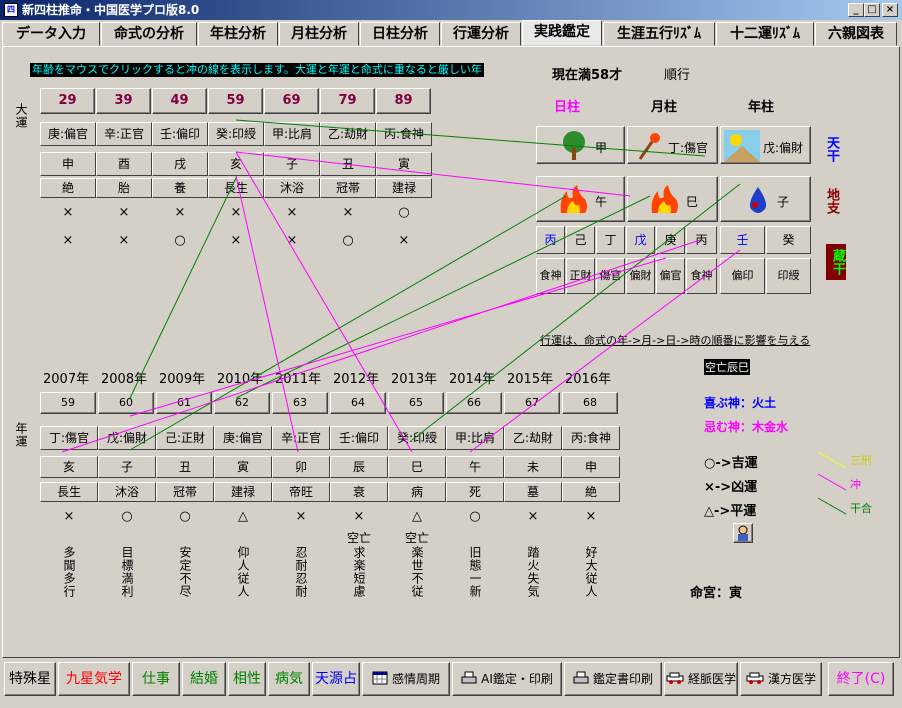 The width and height of the screenshot is (902, 708). I want to click on tsuhen-cell: 偏印, so click(742, 276).